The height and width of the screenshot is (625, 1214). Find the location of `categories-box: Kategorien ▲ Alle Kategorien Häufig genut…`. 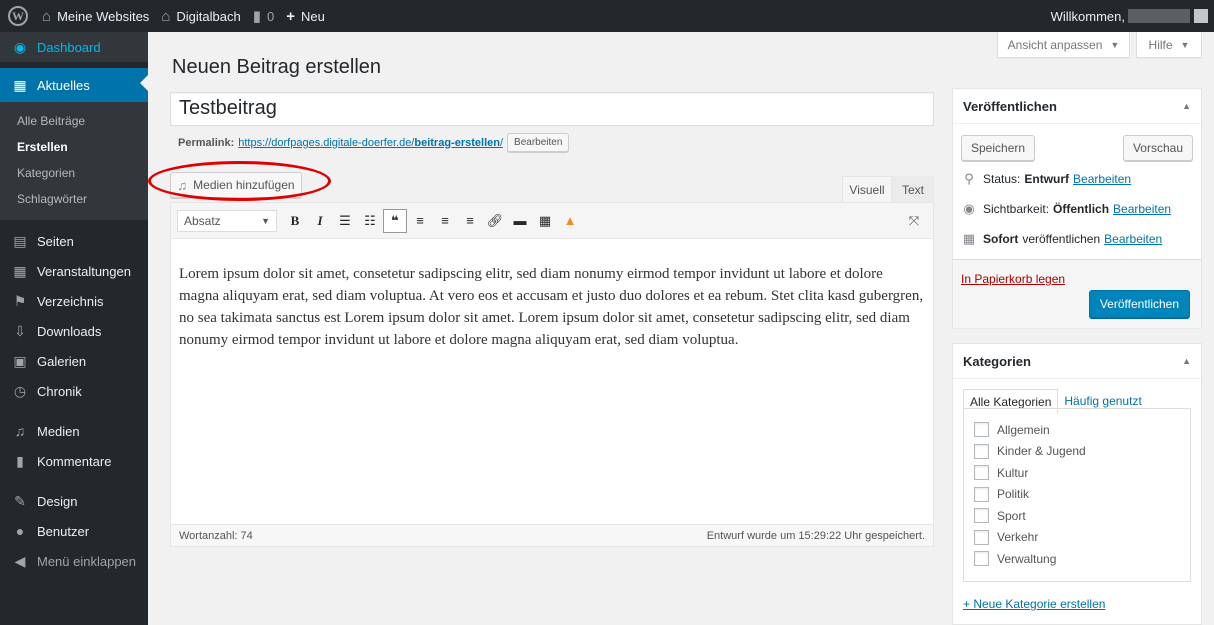

categories-box: Kategorien ▲ Alle Kategorien Häufig genut… is located at coordinates (1077, 484).